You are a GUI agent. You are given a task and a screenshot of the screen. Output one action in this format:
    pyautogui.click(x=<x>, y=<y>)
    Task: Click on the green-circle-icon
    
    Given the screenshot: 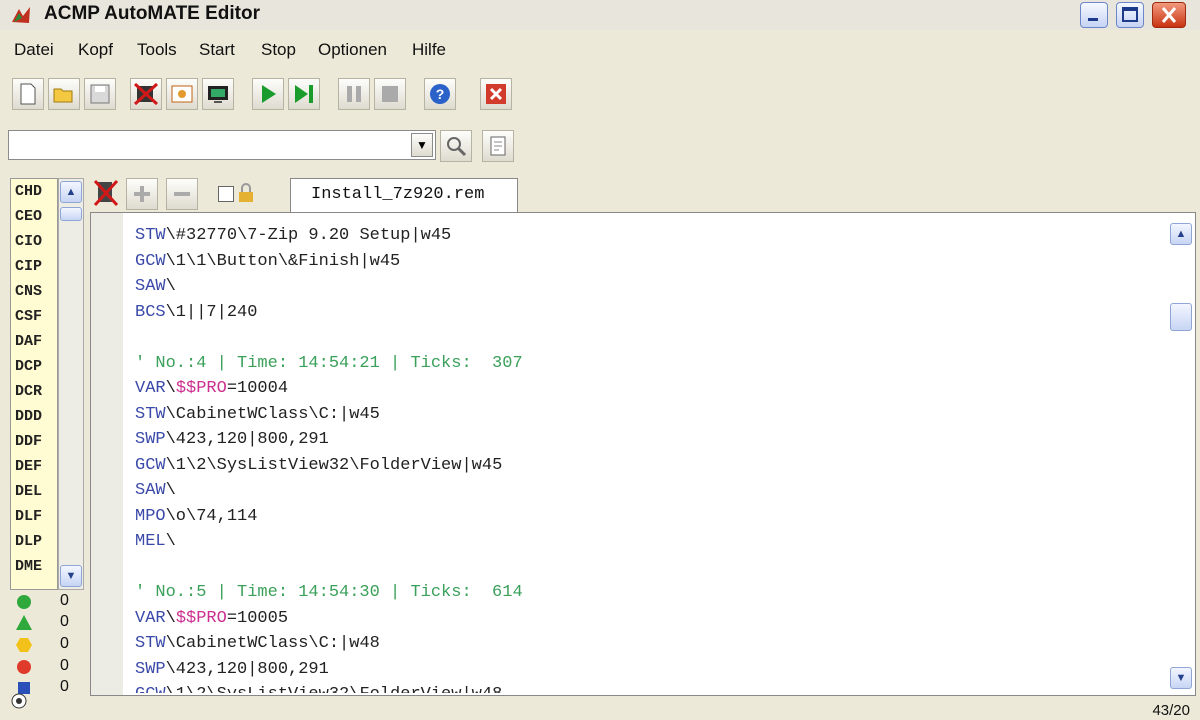 What is the action you would take?
    pyautogui.click(x=24, y=602)
    